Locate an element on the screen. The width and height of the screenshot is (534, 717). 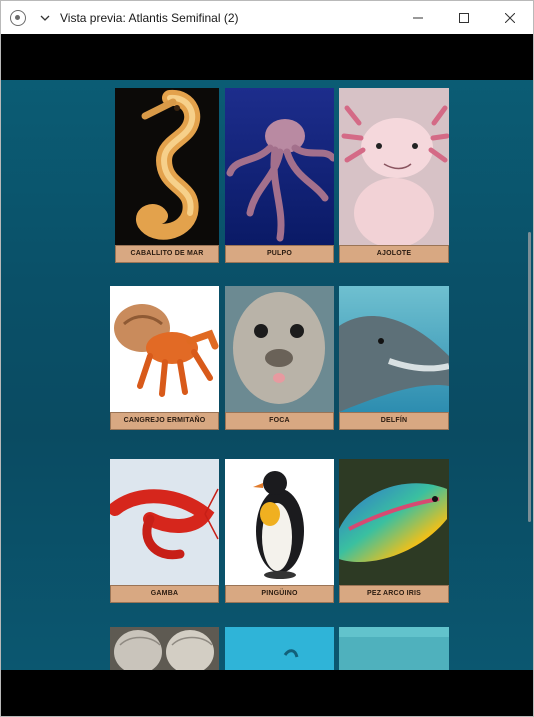
card-octopus: PULPO is located at coordinates (279, 175).